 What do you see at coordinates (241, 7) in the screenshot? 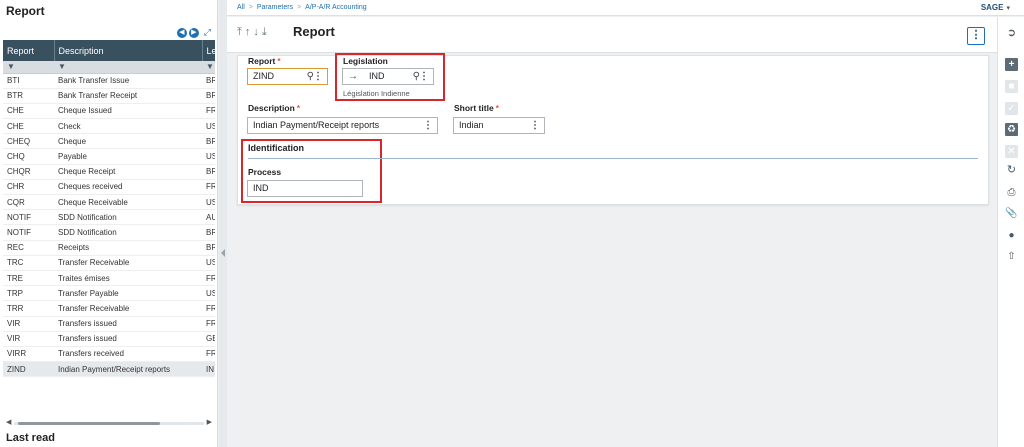
I see `breadcrumb-all: All` at bounding box center [241, 7].